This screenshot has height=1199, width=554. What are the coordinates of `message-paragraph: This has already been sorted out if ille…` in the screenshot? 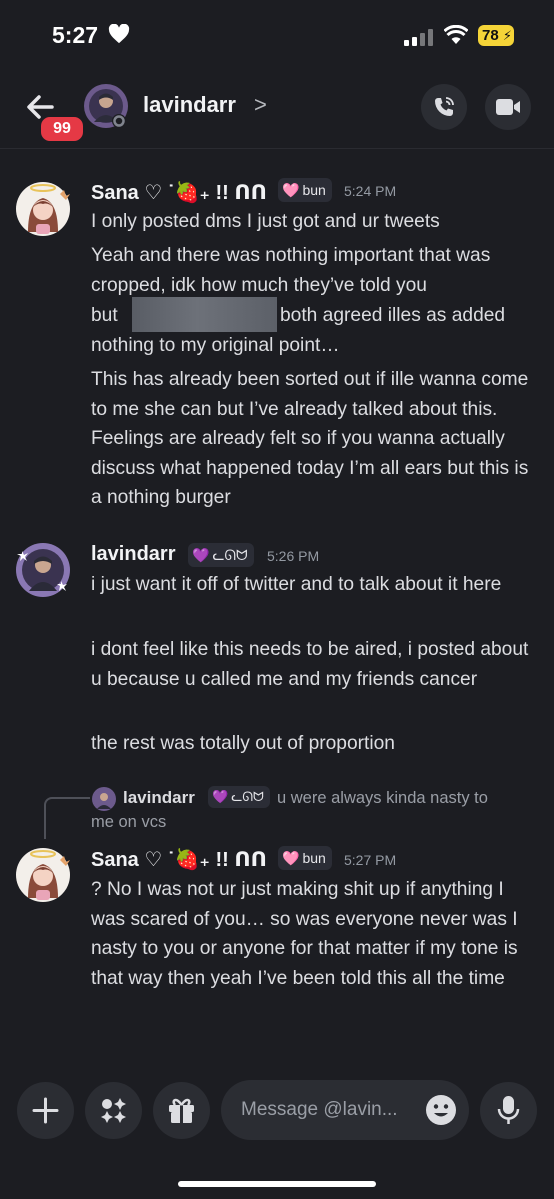 It's located at (310, 439).